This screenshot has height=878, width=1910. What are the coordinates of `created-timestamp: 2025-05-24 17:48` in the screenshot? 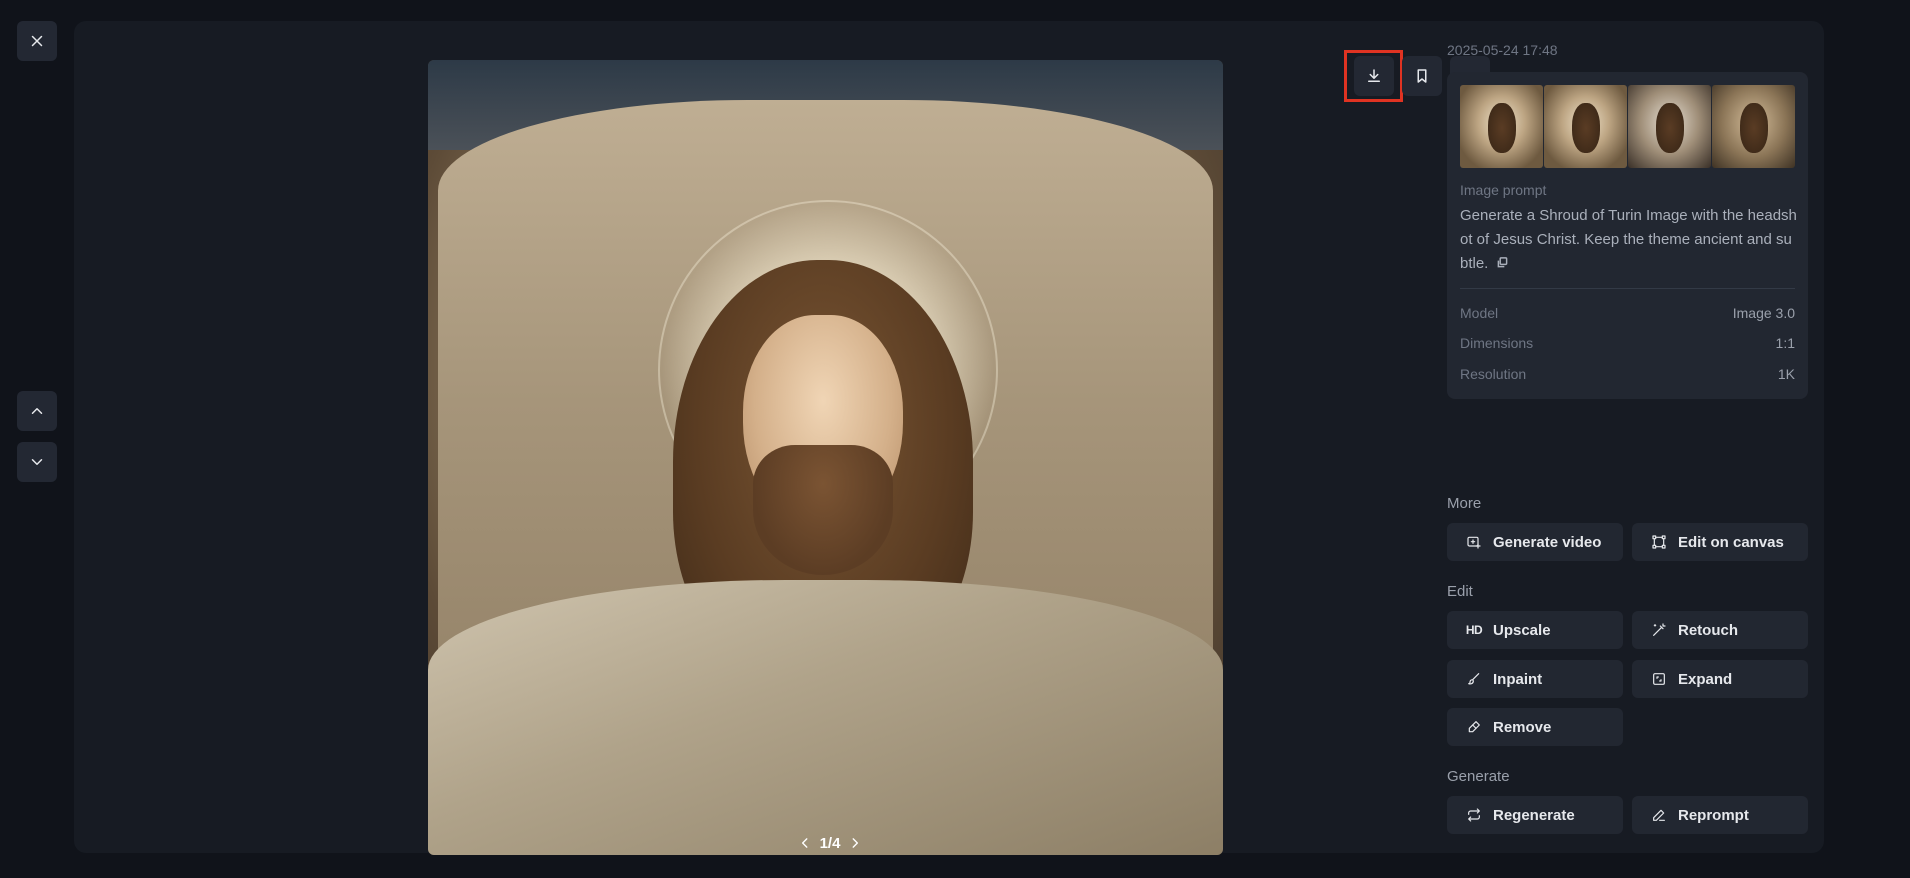 It's located at (1502, 50).